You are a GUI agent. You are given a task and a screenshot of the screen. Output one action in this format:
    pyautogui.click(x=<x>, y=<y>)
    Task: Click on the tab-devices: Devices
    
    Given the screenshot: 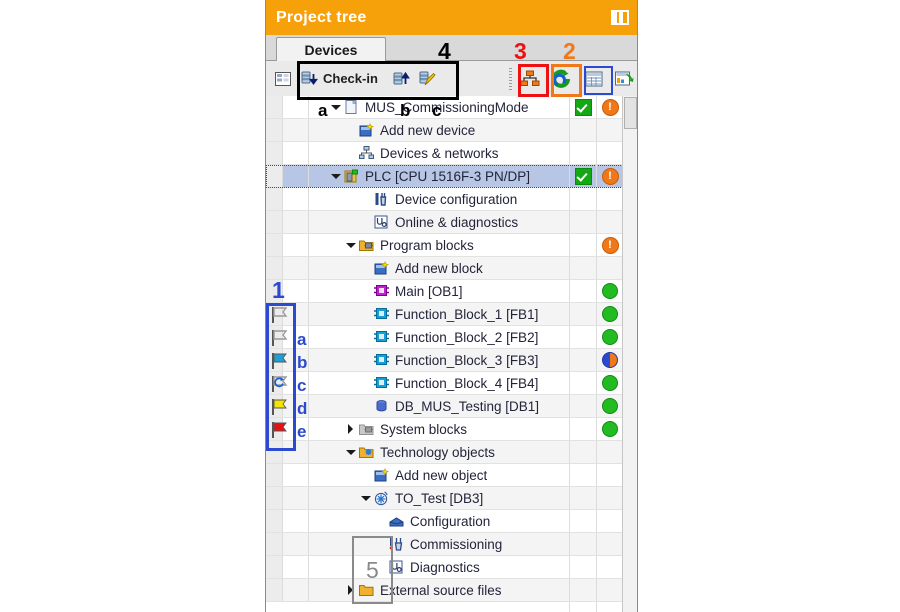 What is the action you would take?
    pyautogui.click(x=331, y=49)
    